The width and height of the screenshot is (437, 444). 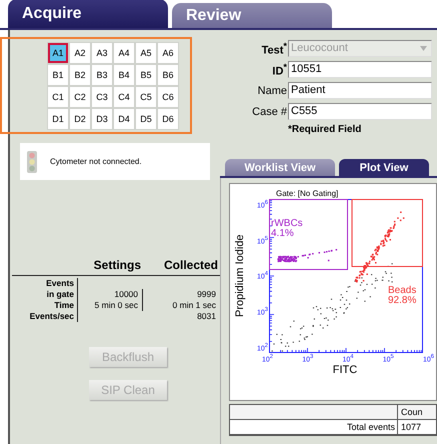 What do you see at coordinates (324, 129) in the screenshot?
I see `required-note: *Required Field` at bounding box center [324, 129].